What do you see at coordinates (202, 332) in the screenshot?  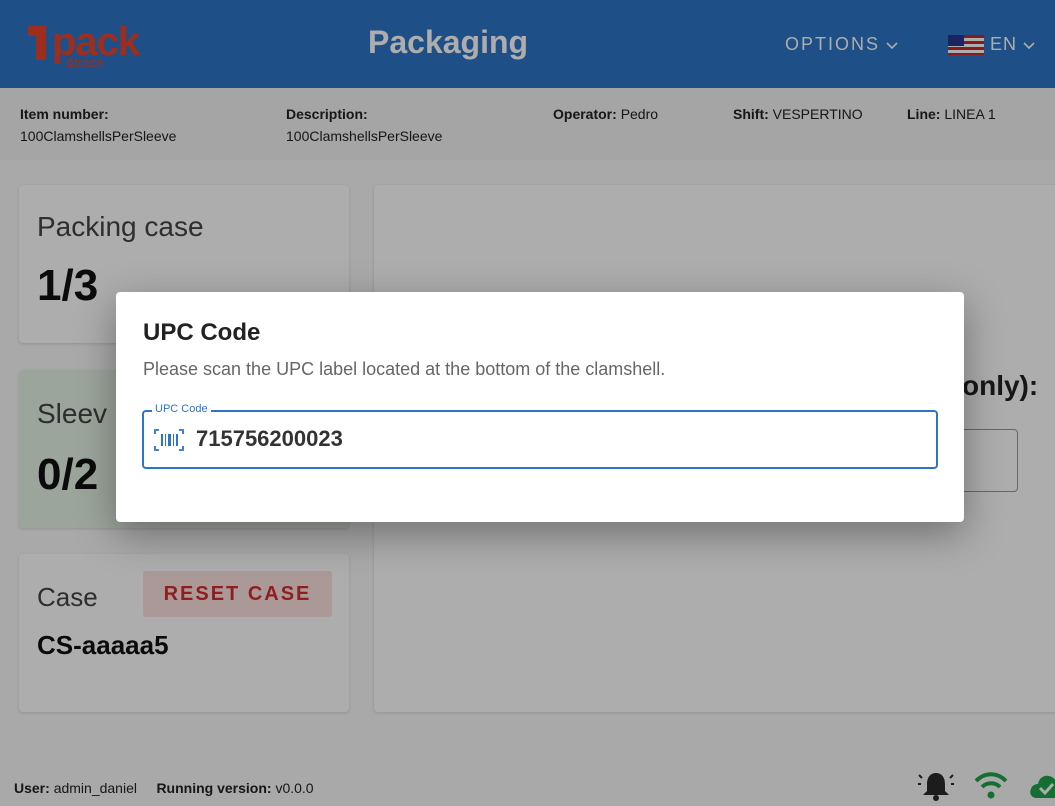 I see `dialog-title: UPC Code` at bounding box center [202, 332].